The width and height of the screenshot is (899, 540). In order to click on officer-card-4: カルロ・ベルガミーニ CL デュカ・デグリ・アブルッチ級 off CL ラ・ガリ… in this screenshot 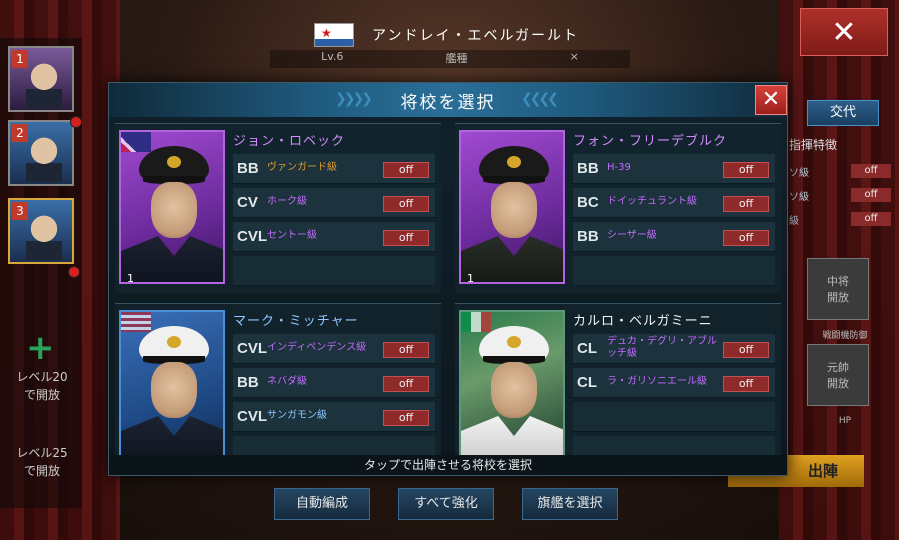, I will do `click(618, 379)`.